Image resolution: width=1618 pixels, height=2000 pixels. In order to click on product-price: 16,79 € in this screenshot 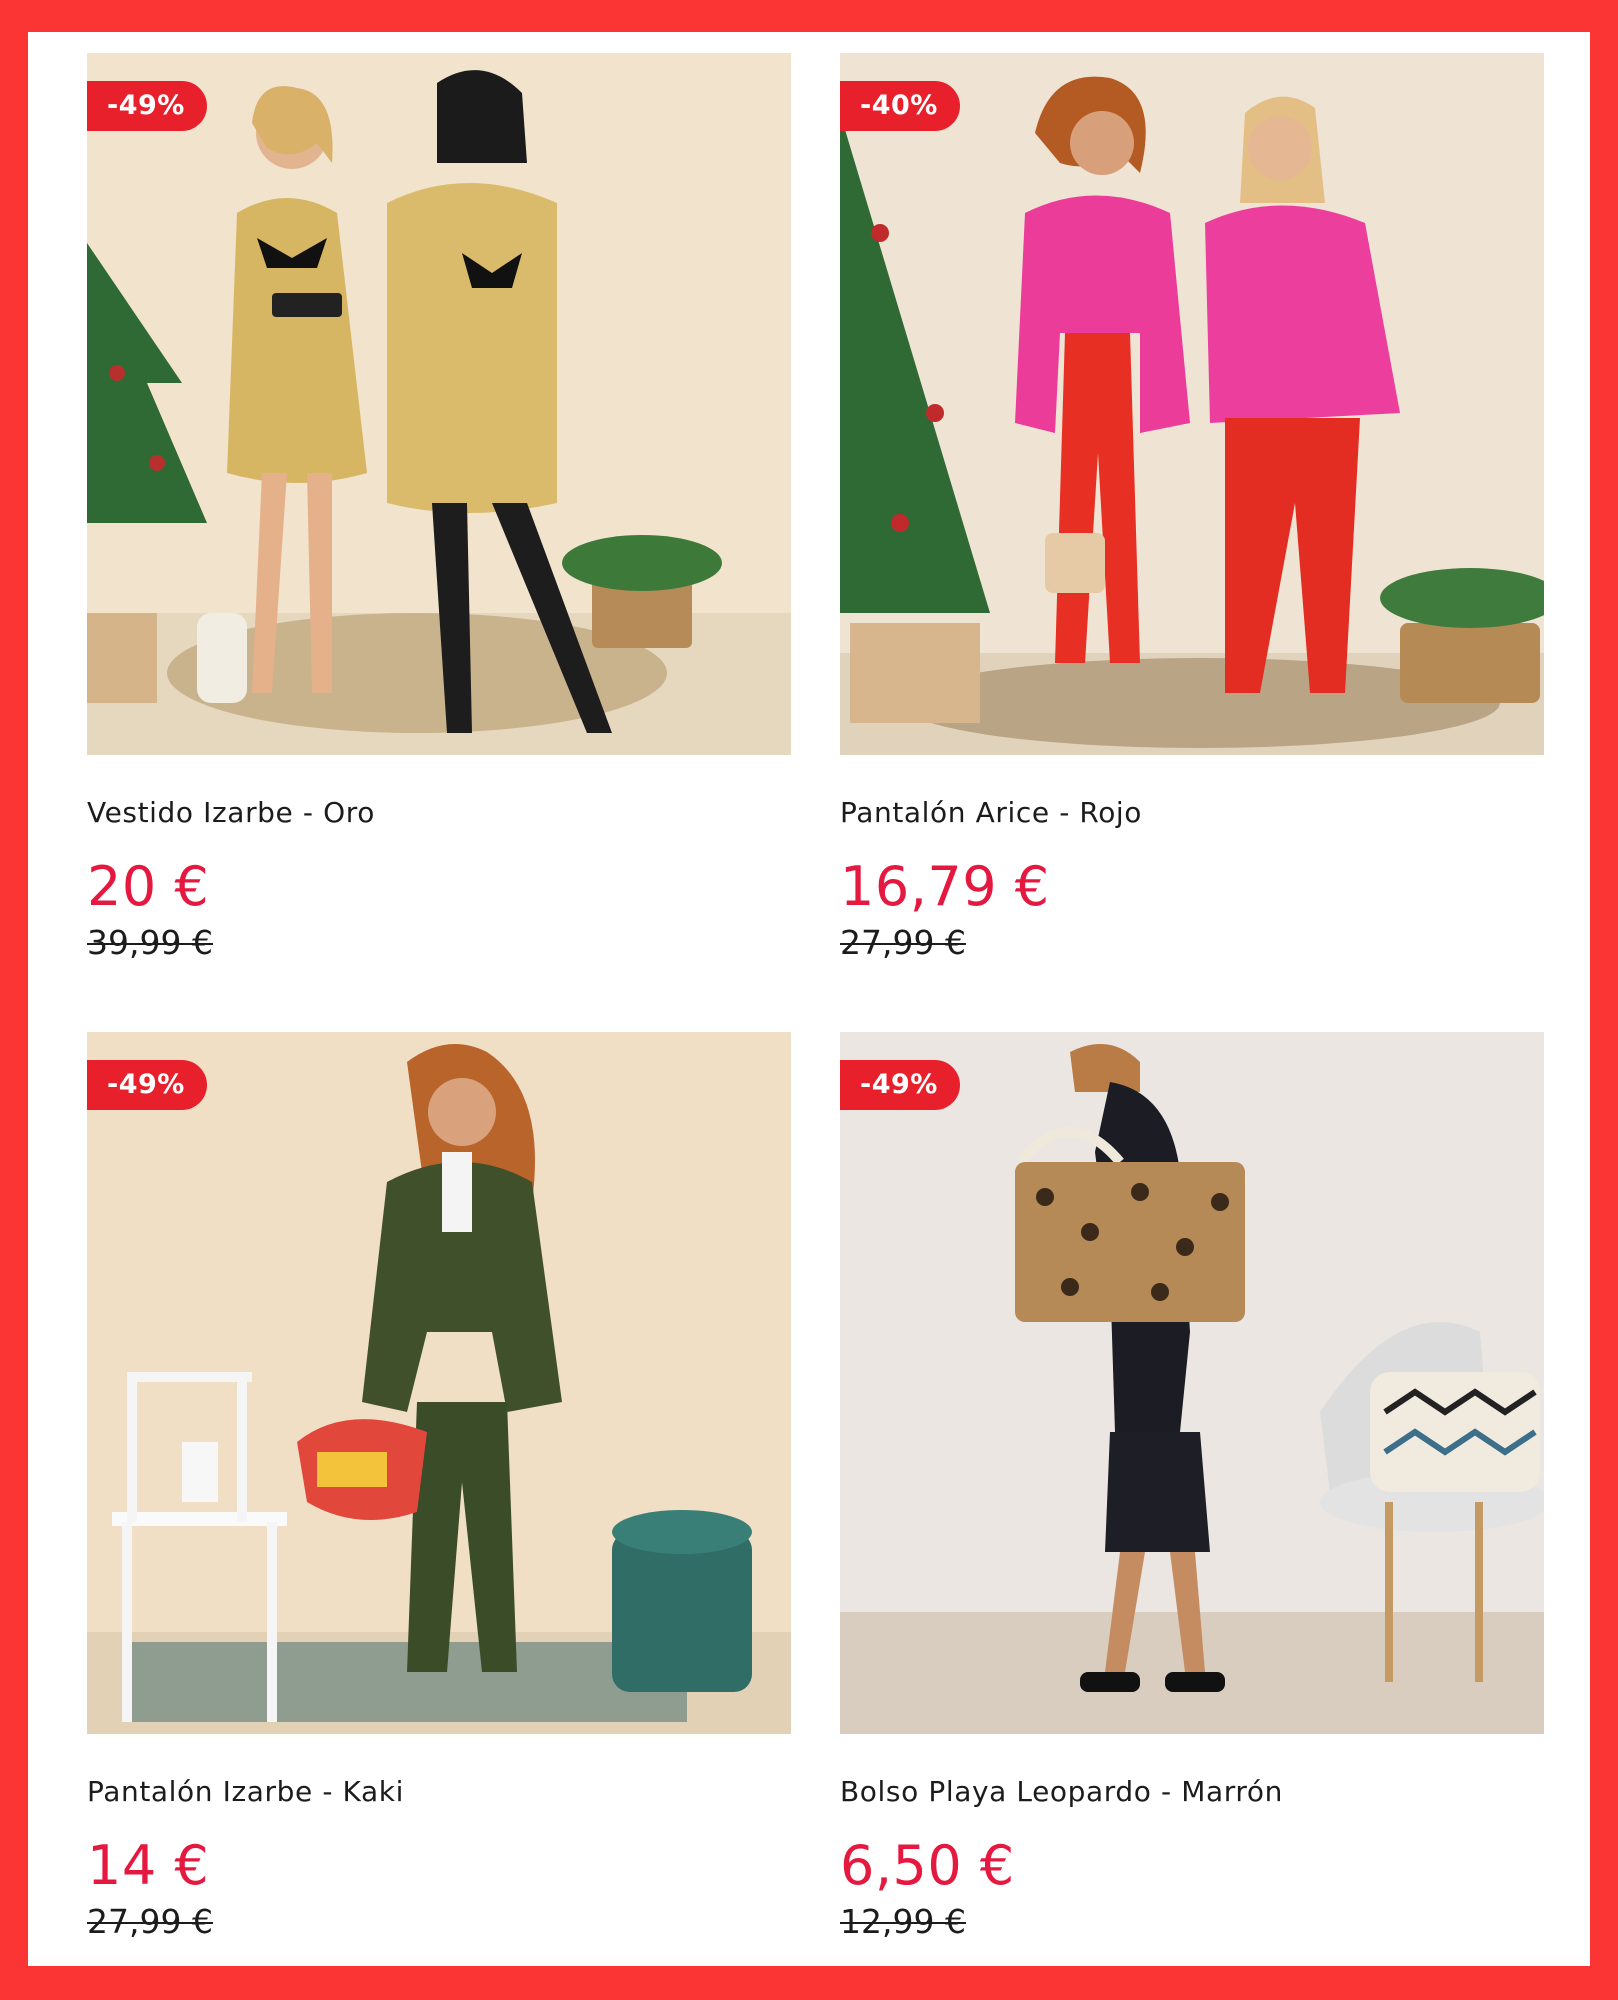, I will do `click(945, 886)`.